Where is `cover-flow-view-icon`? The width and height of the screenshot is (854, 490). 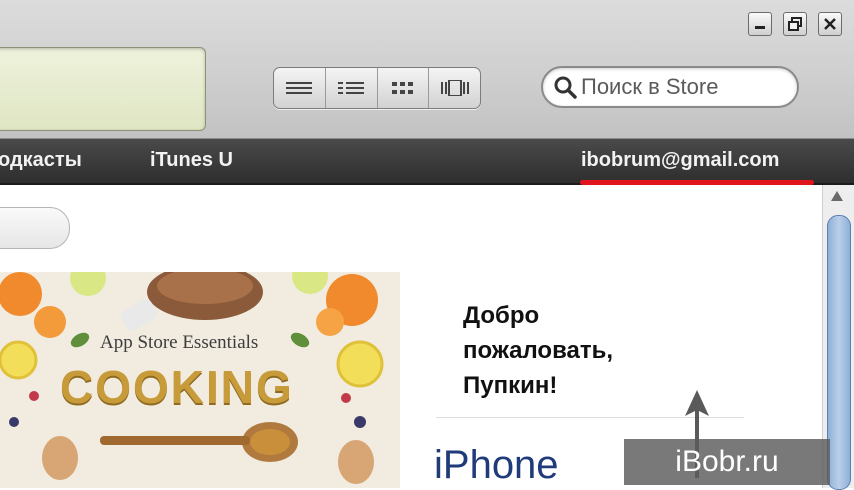 cover-flow-view-icon is located at coordinates (454, 88).